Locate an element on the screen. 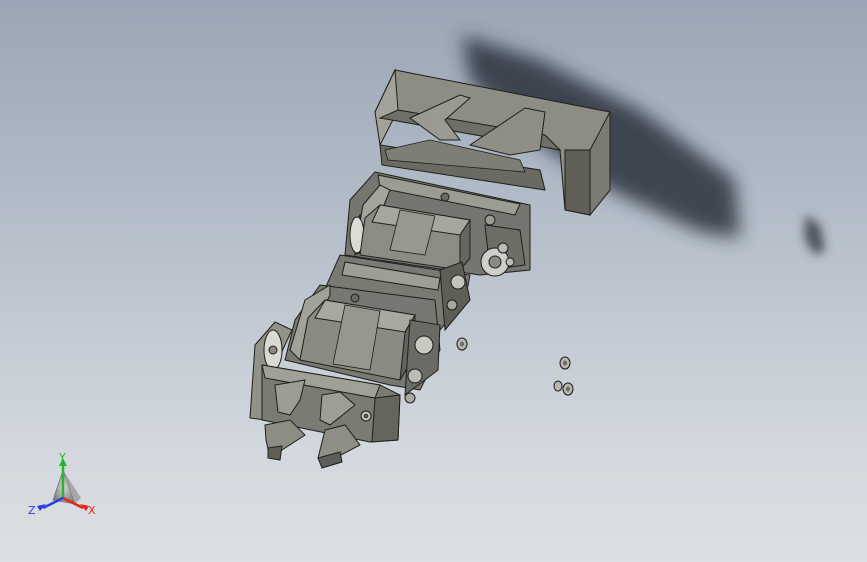  loose-nuts is located at coordinates (515, 366).